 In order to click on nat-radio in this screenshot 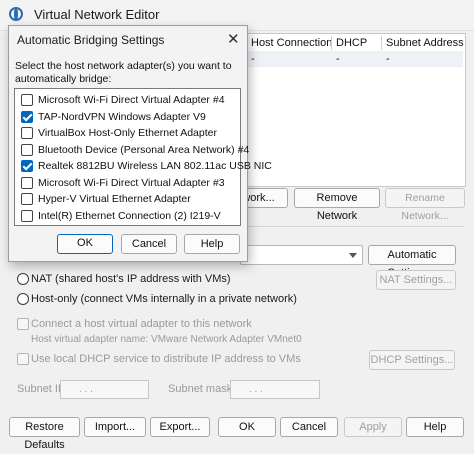, I will do `click(23, 279)`.